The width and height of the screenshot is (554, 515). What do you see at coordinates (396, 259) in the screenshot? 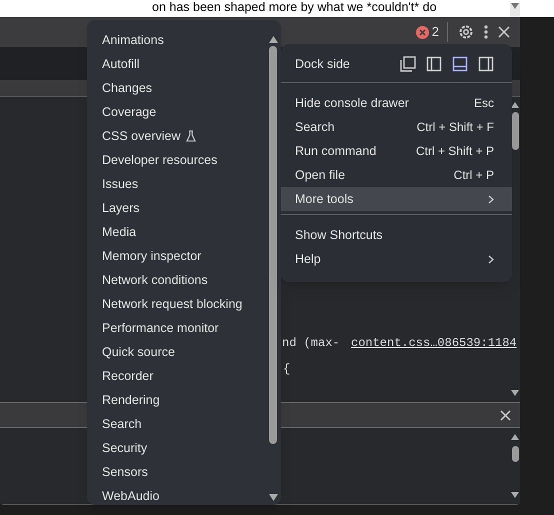
I see `menu-item: Help` at bounding box center [396, 259].